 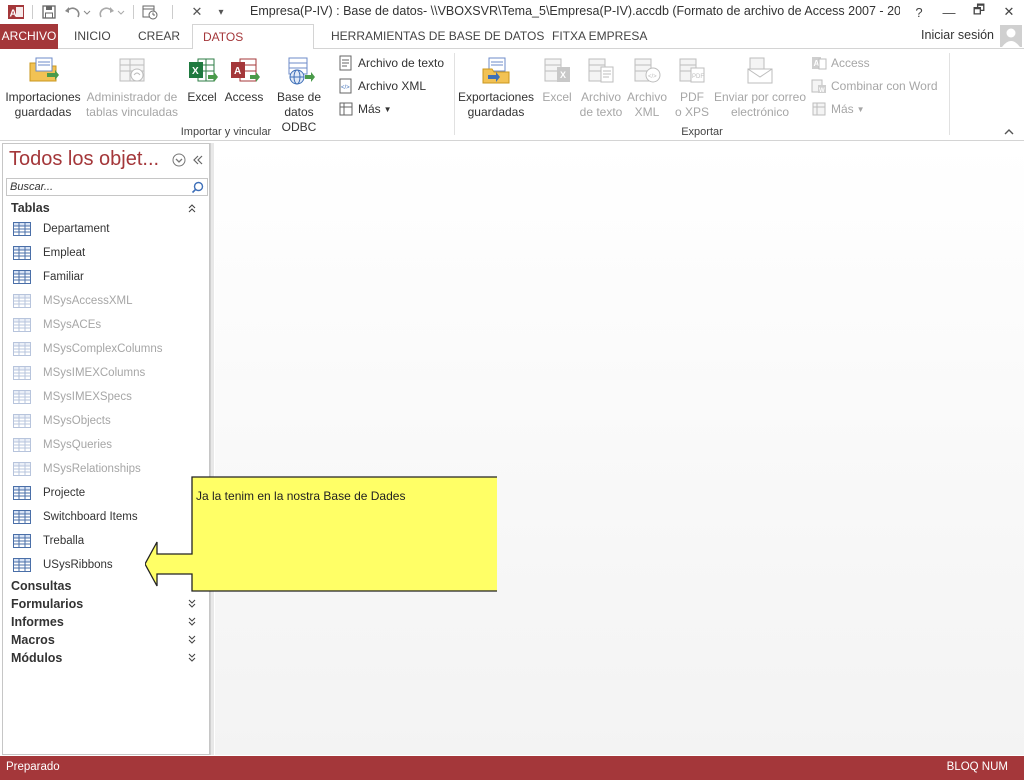 What do you see at coordinates (90, 517) in the screenshot?
I see `nav-table-label: Switchboard Items` at bounding box center [90, 517].